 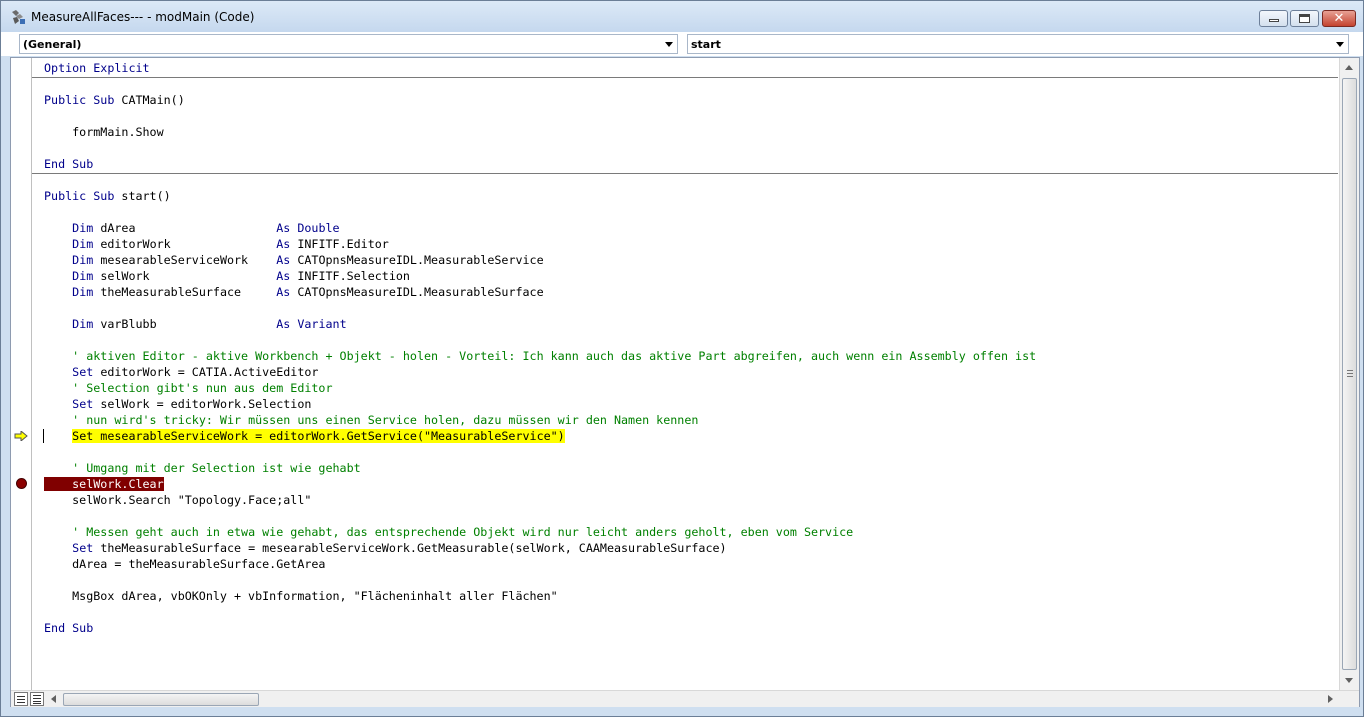 I want to click on code-line: Public Sub CATMain(), so click(x=114, y=100).